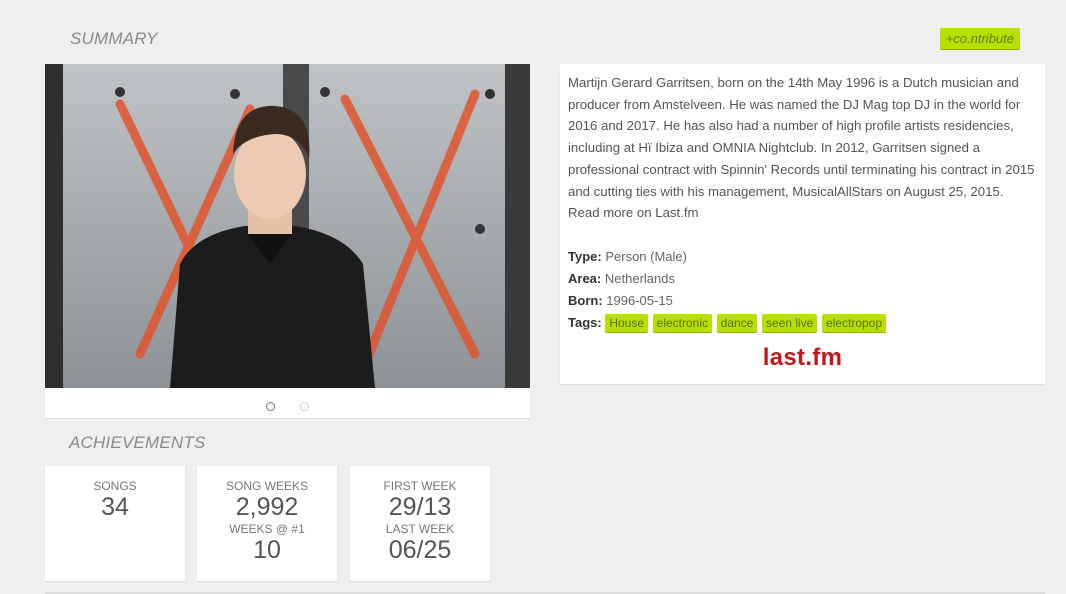 This screenshot has width=1066, height=594. Describe the element at coordinates (639, 300) in the screenshot. I see `born-value: 1996-05-15` at that location.